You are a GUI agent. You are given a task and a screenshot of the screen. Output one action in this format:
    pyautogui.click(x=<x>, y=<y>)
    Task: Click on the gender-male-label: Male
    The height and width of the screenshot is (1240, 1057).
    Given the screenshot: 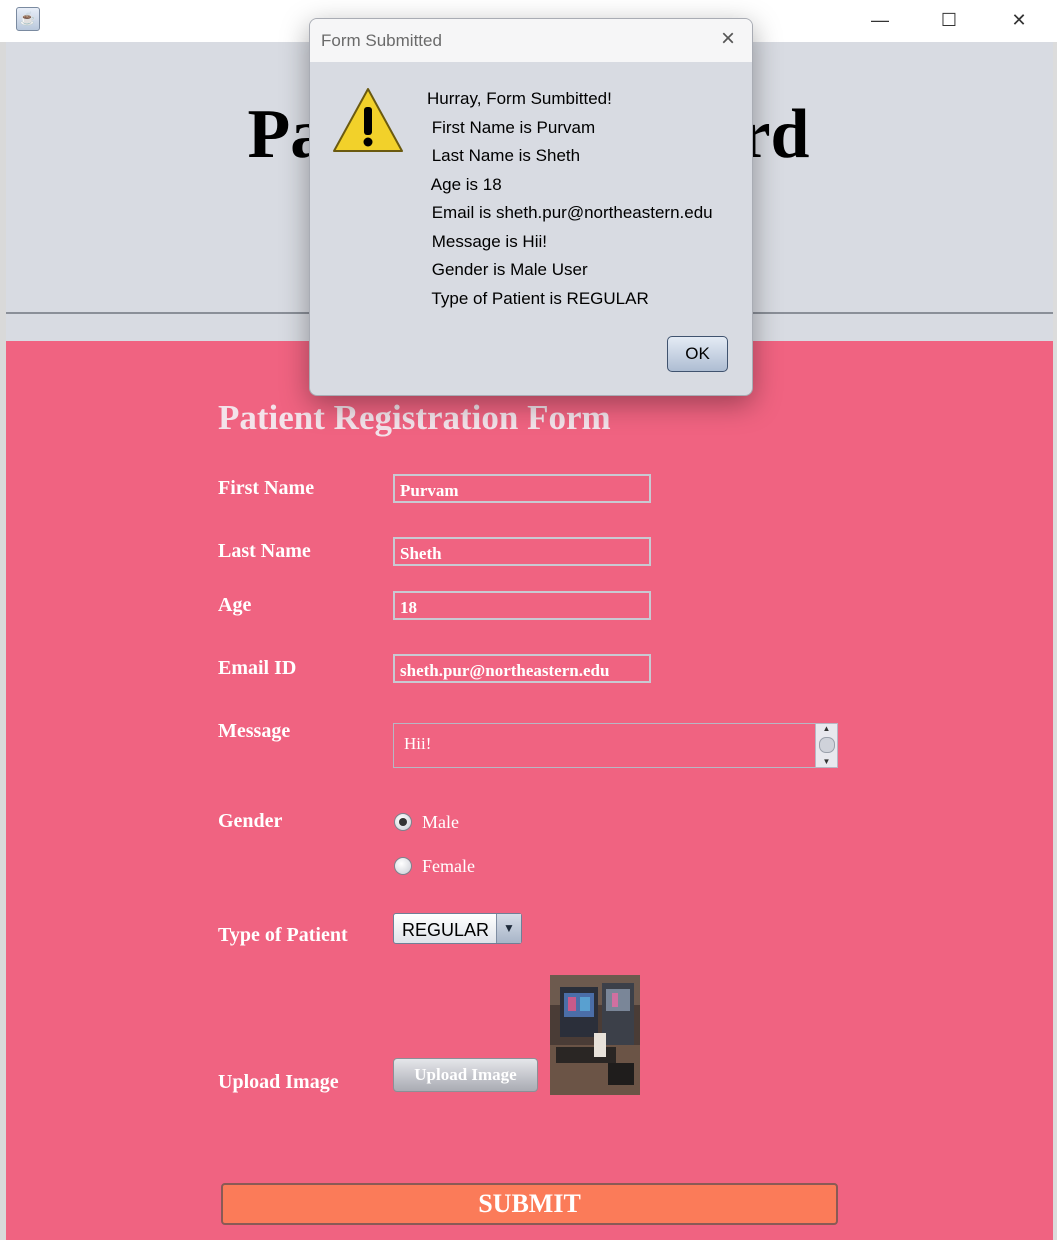 What is the action you would take?
    pyautogui.click(x=440, y=822)
    